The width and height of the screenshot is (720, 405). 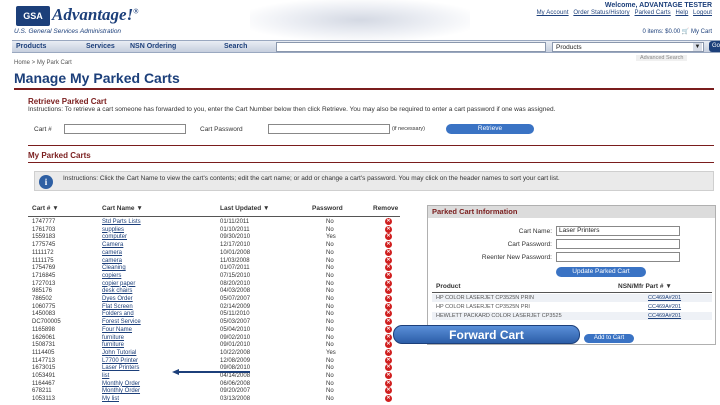 I want to click on gsa-logo: GSA, so click(x=33, y=16).